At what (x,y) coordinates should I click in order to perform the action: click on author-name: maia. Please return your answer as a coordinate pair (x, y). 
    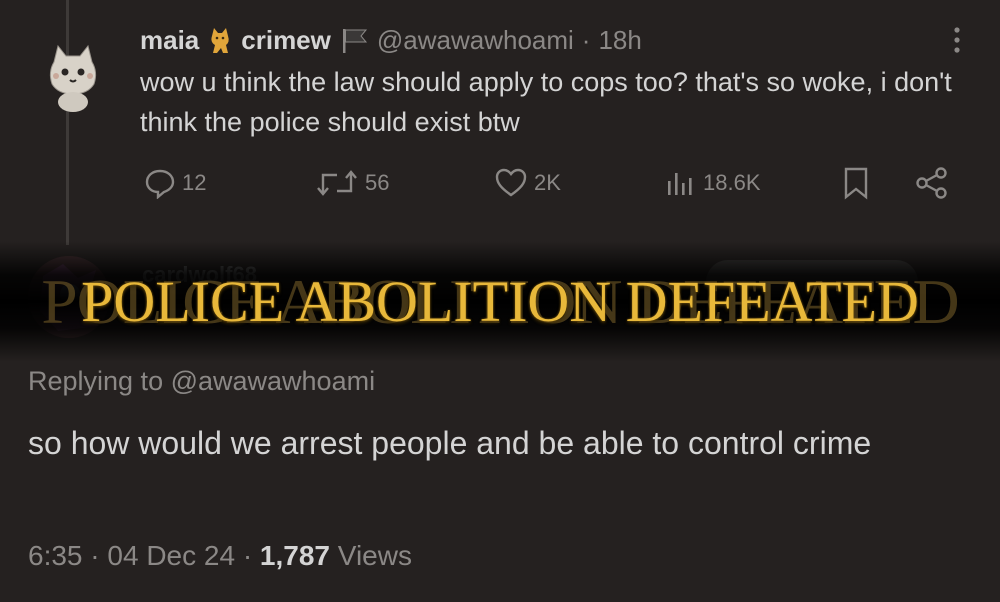
    Looking at the image, I should click on (169, 40).